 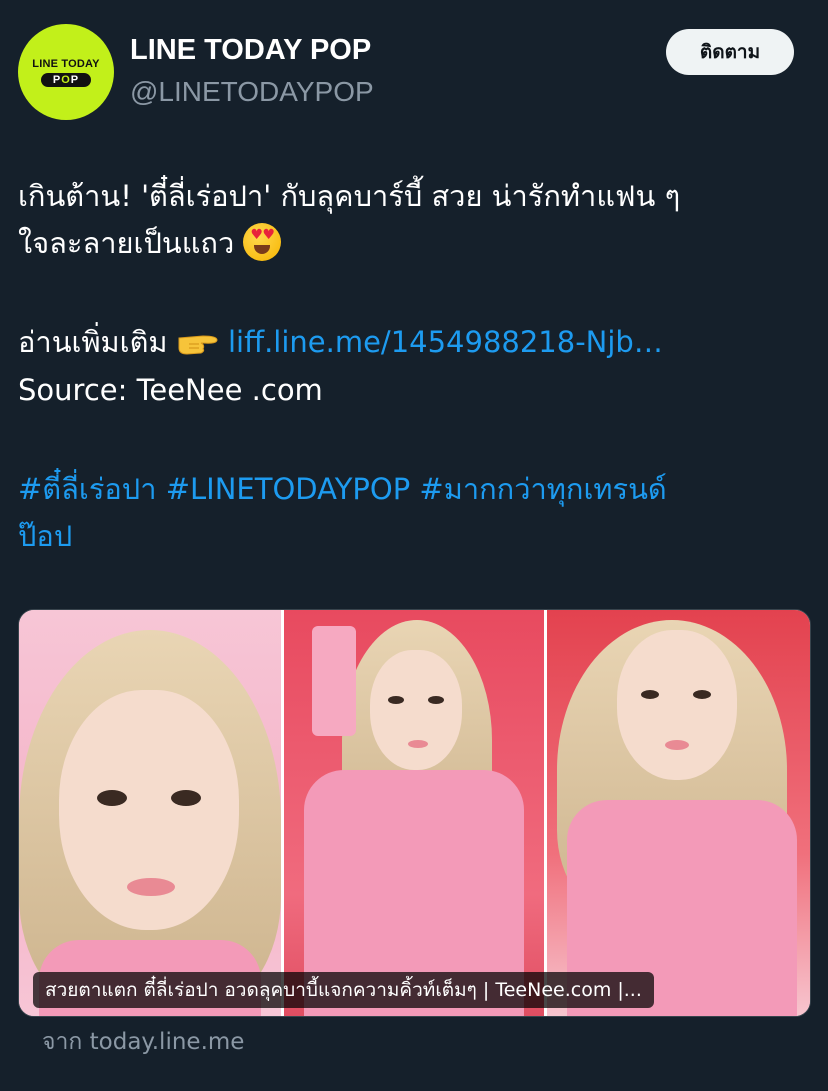 What do you see at coordinates (170, 390) in the screenshot?
I see `source-line: Source: TeeNee .com` at bounding box center [170, 390].